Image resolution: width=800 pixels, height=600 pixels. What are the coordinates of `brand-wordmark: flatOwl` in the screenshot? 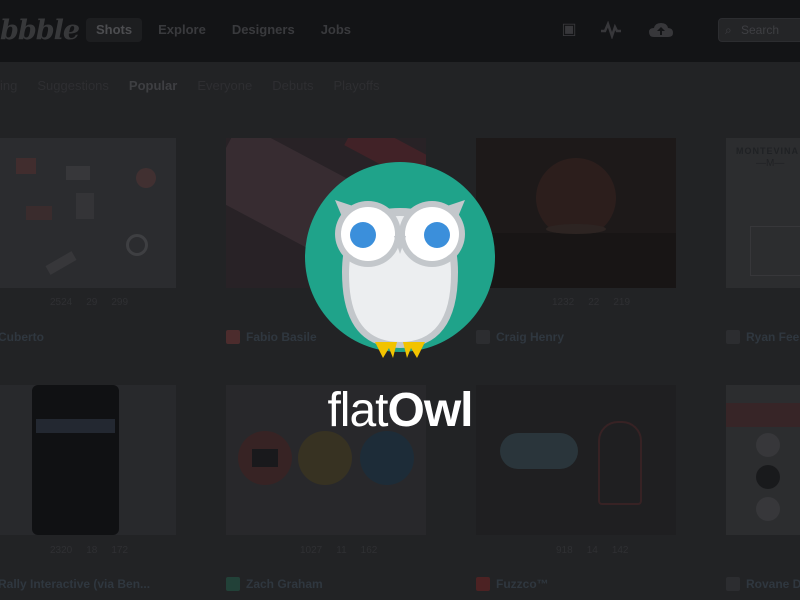 It's located at (400, 410).